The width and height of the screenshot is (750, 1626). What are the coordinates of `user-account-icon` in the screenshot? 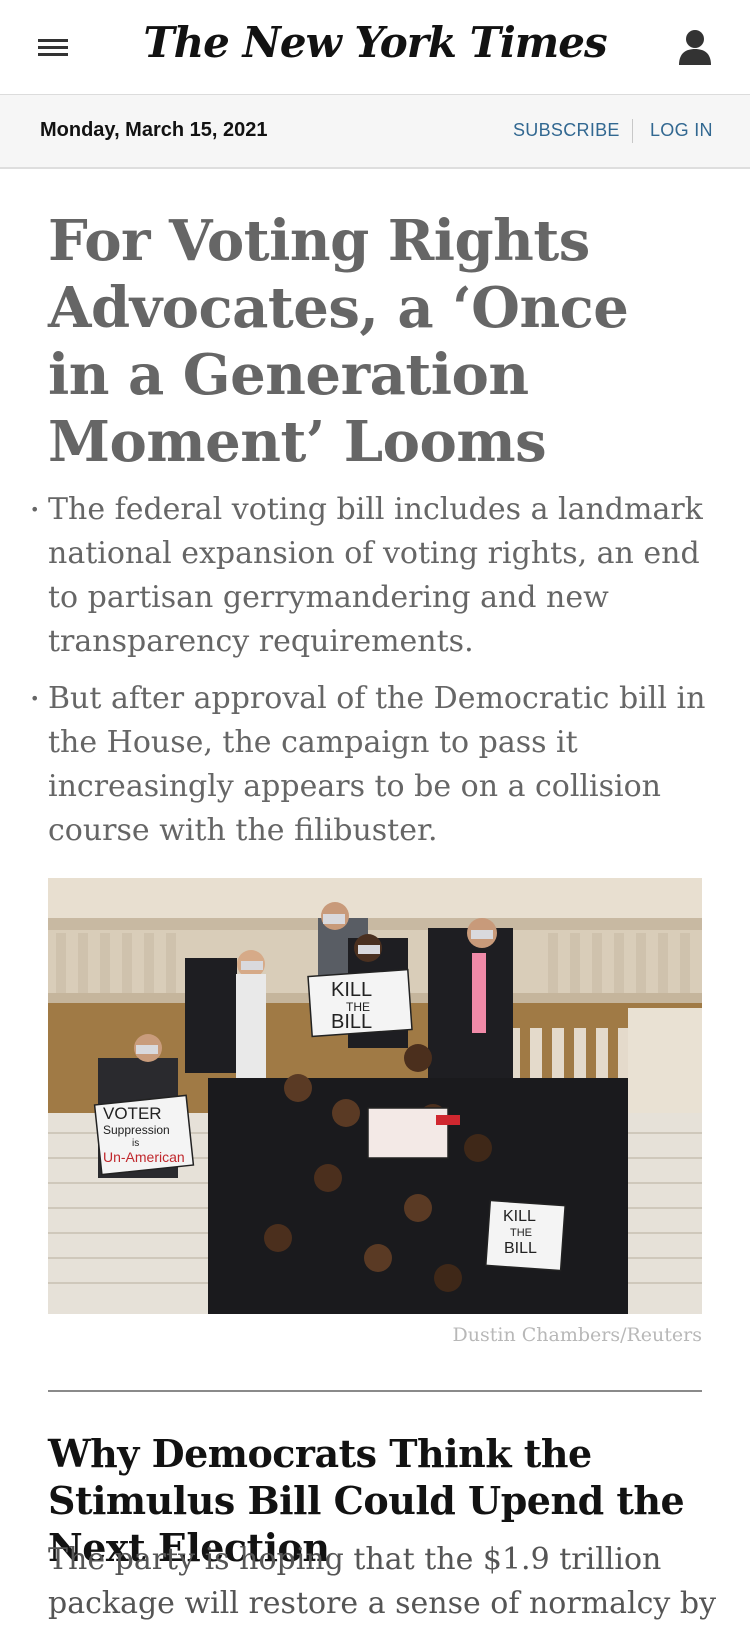 It's located at (695, 47).